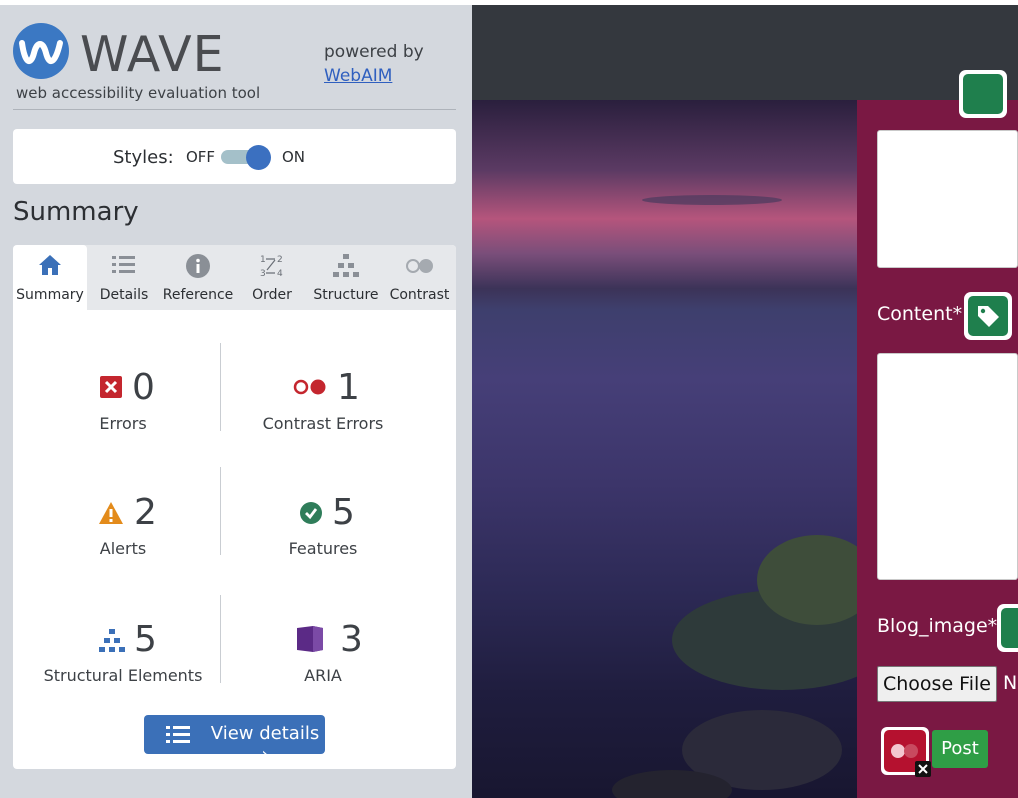  I want to click on aria-icon, so click(310, 641).